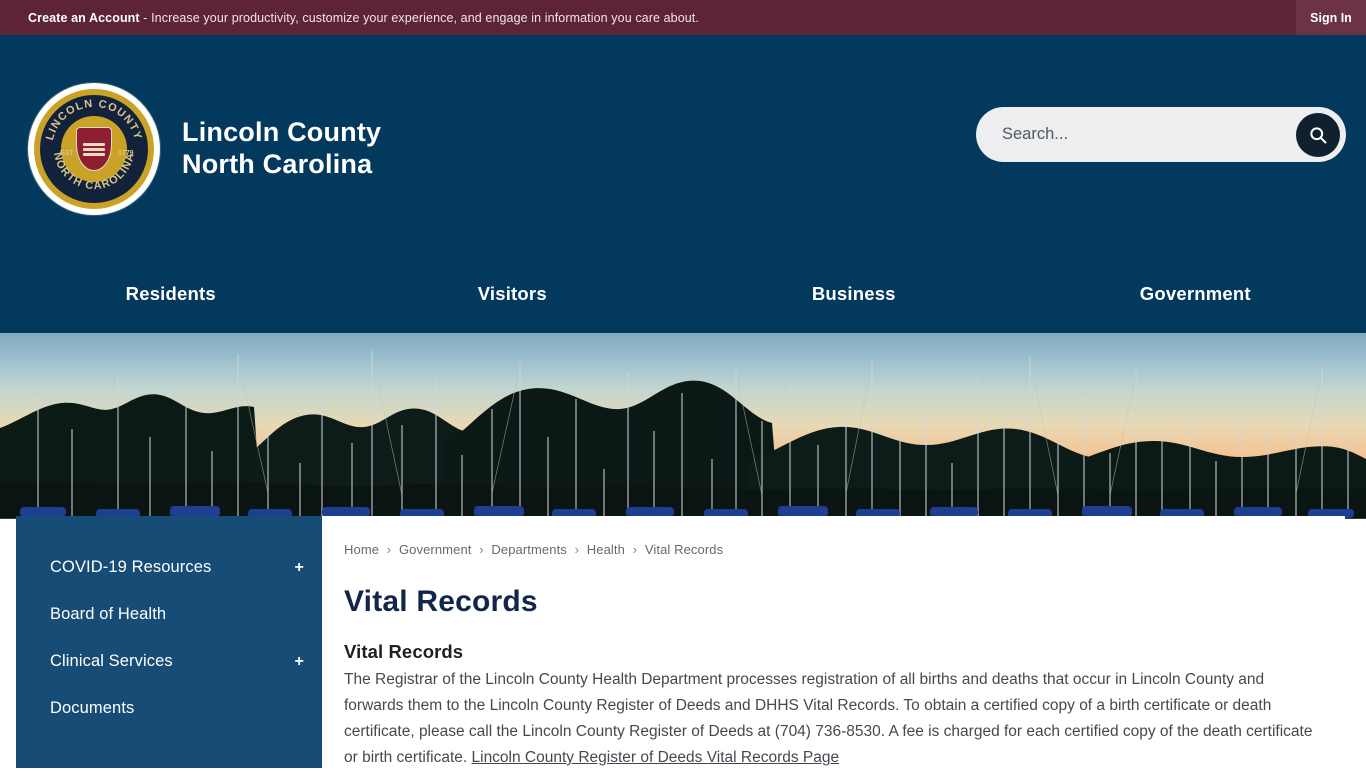  Describe the element at coordinates (1149, 134) in the screenshot. I see `search-input` at that location.